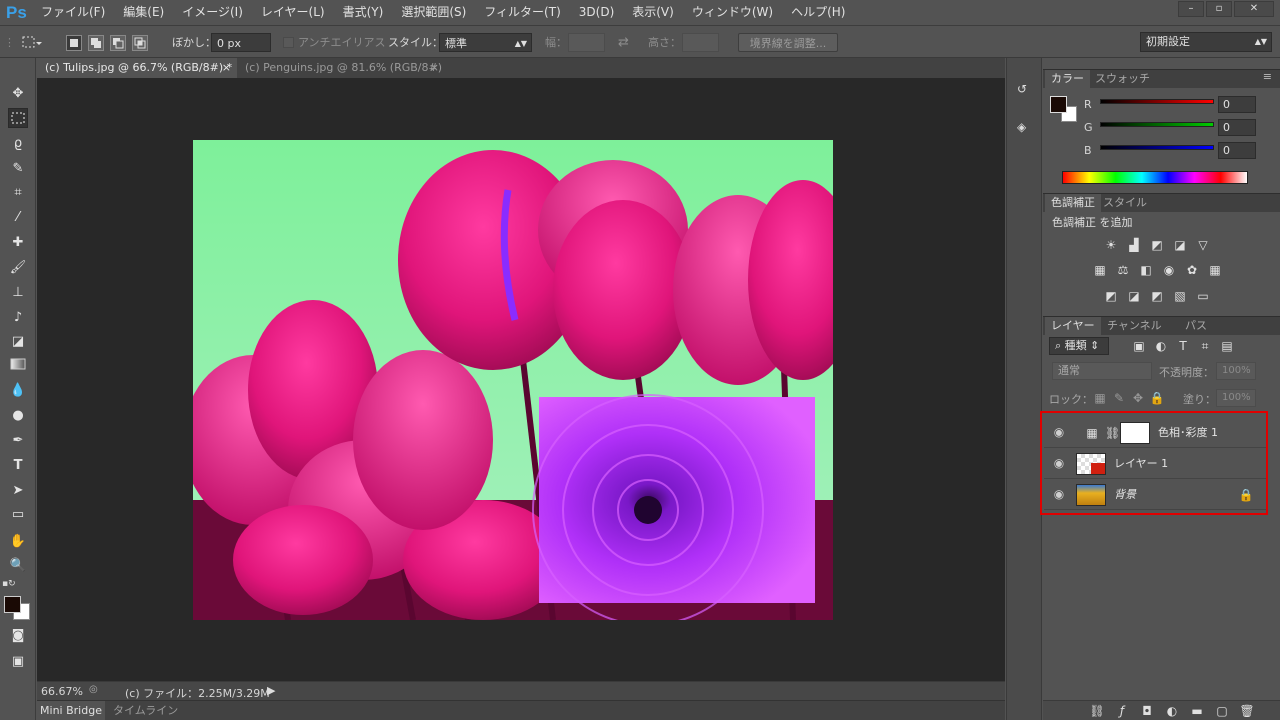 Image resolution: width=1280 pixels, height=720 pixels. What do you see at coordinates (1157, 245) in the screenshot?
I see `curves-icon: ◩` at bounding box center [1157, 245].